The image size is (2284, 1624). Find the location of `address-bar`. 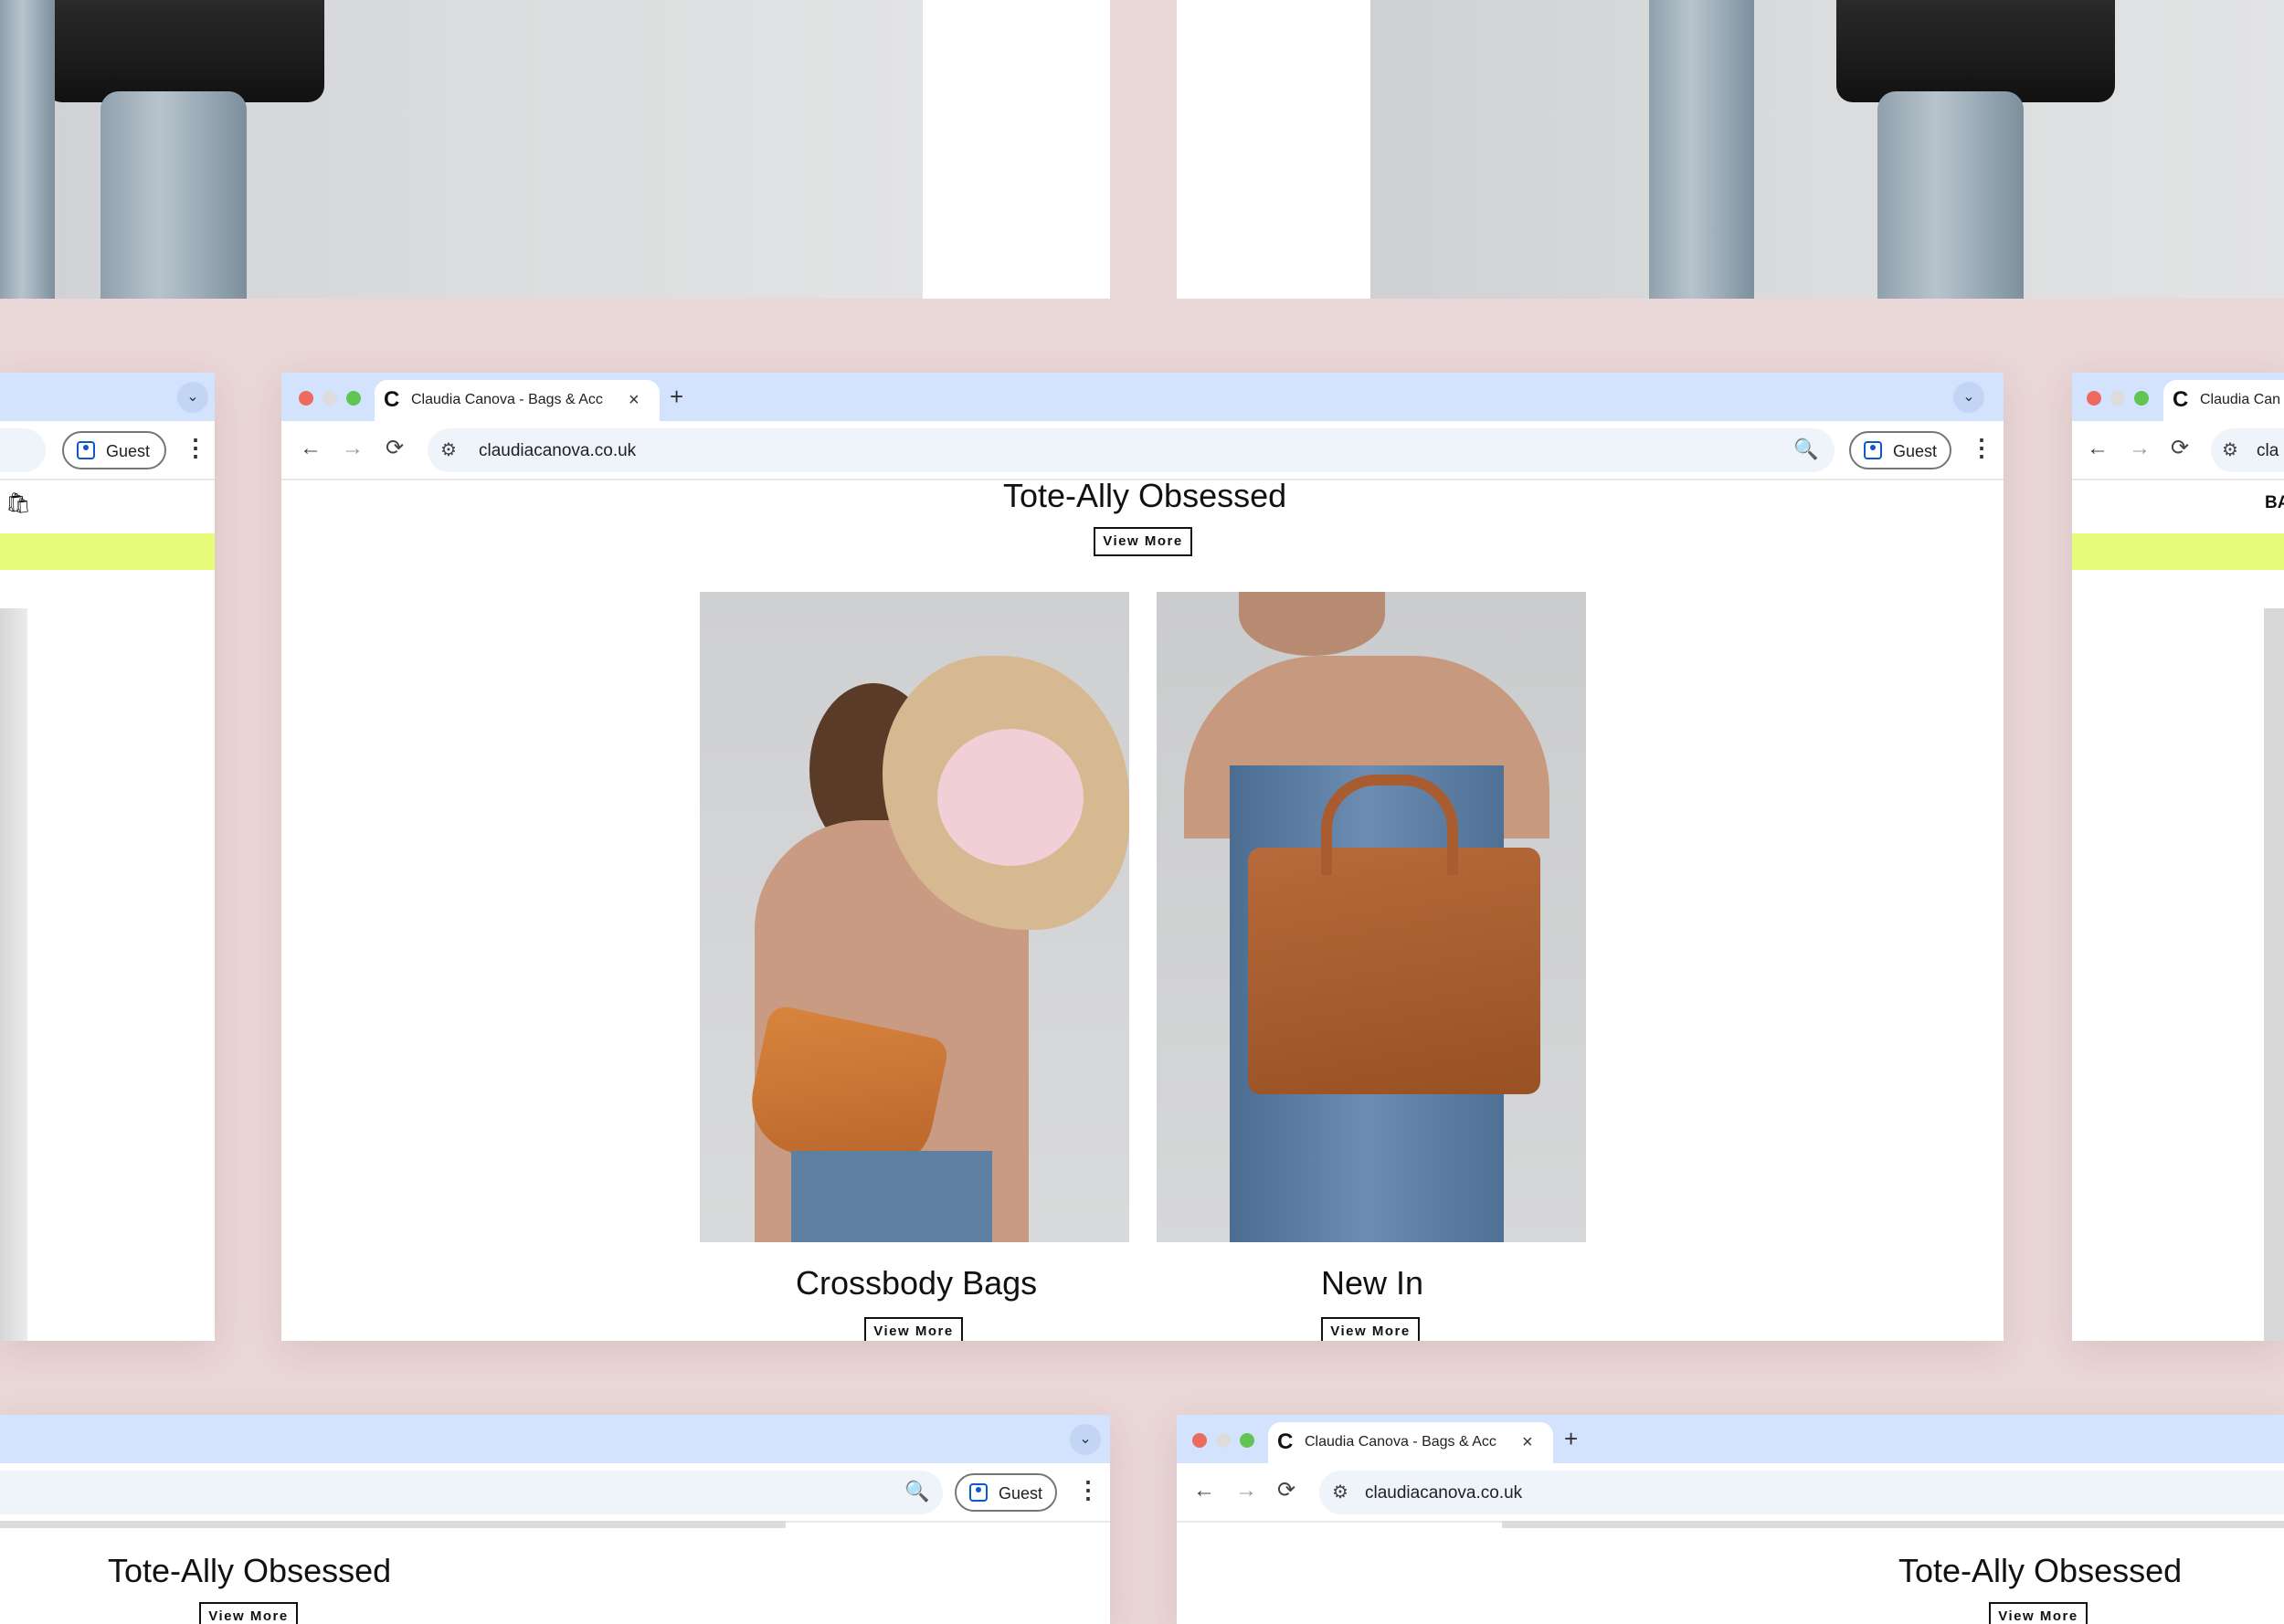

address-bar is located at coordinates (23, 450).